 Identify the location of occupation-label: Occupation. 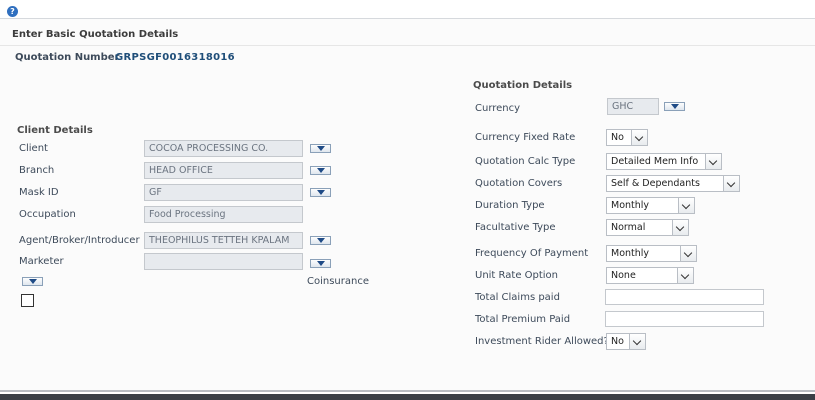
(47, 214).